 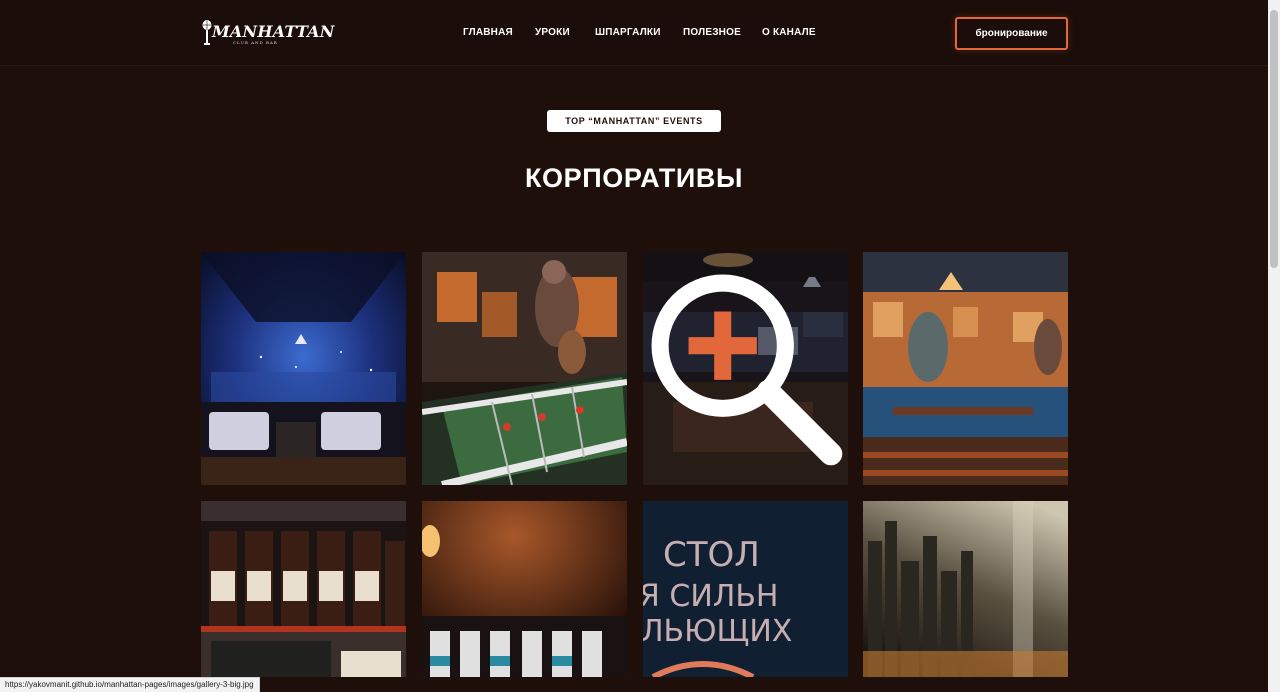 I want to click on nav-item-useful: ПОЛЕЗНОЕ, so click(x=712, y=32).